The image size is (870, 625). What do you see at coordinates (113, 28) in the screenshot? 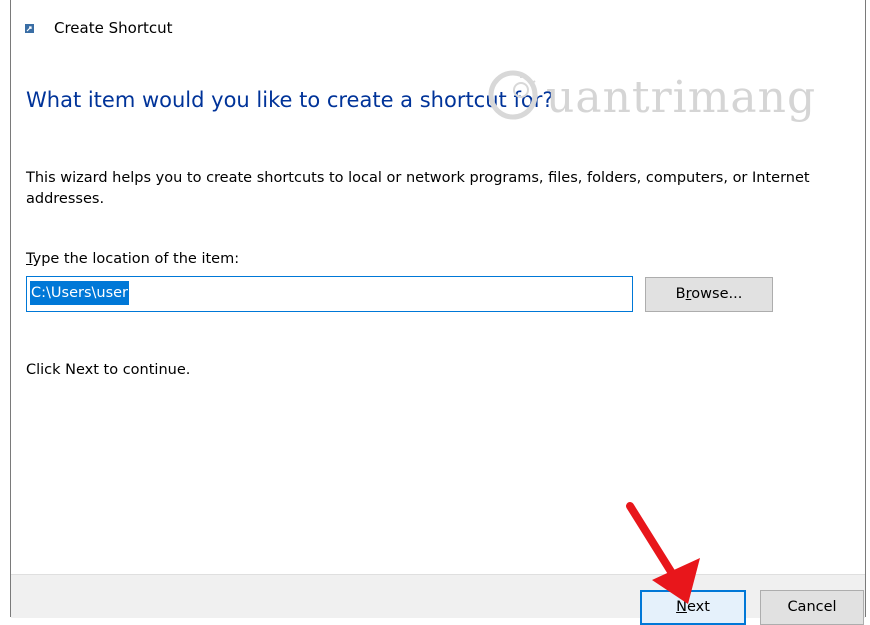
I see `window-title: Create Shortcut` at bounding box center [113, 28].